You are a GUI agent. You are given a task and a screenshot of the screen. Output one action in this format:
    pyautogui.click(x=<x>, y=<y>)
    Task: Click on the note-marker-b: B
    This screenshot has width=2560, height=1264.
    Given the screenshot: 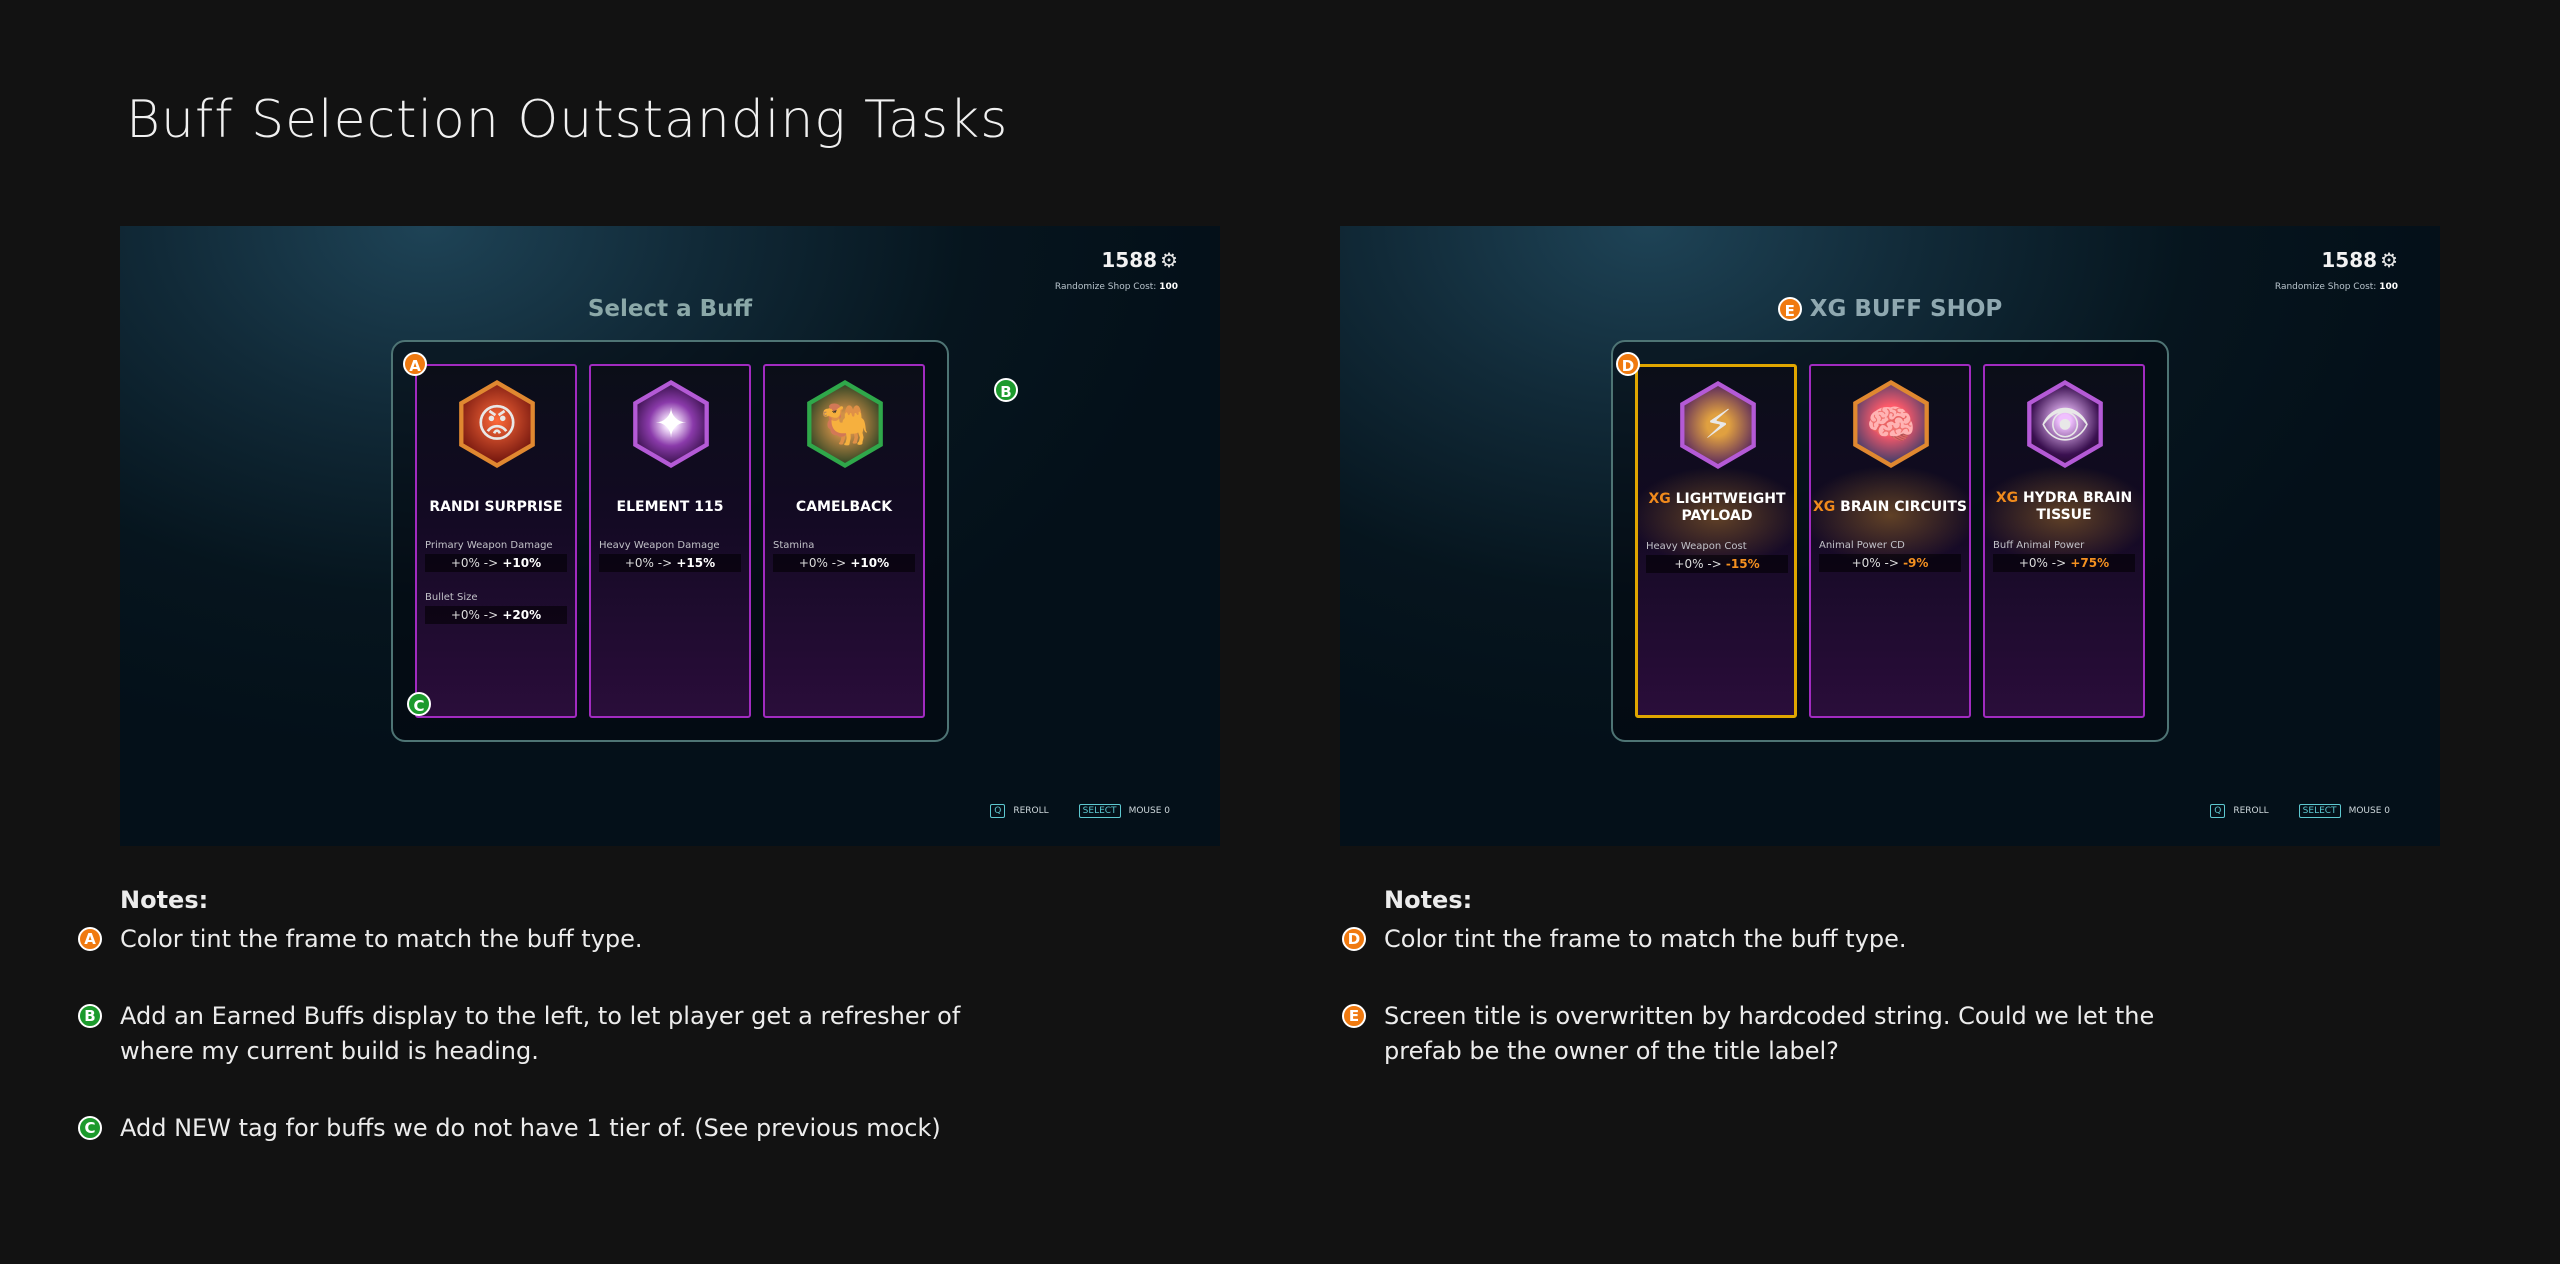 What is the action you would take?
    pyautogui.click(x=90, y=1016)
    